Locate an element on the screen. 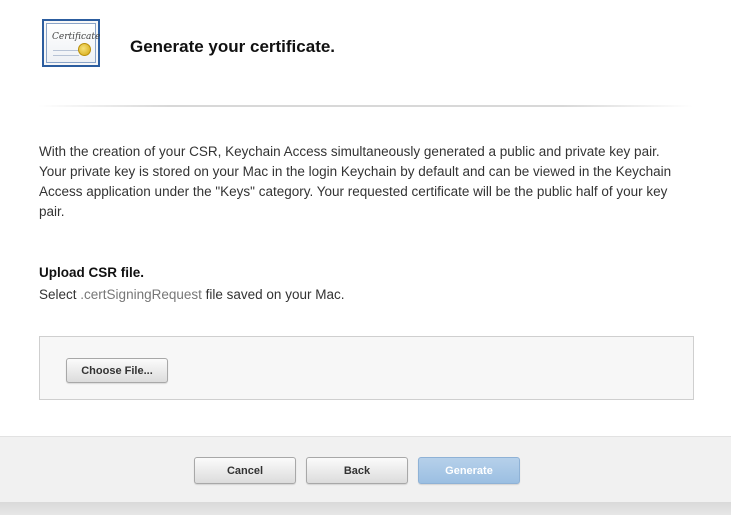 This screenshot has width=731, height=515. upload-hint-prefix: Select is located at coordinates (58, 294).